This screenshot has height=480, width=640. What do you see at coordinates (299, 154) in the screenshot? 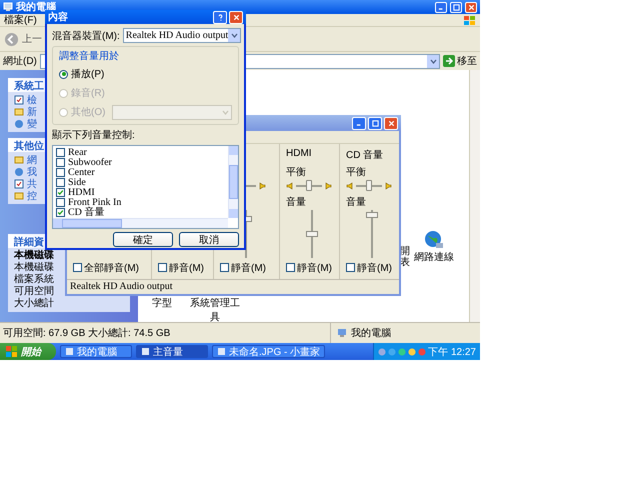
I see `column-heading: HDMI` at bounding box center [299, 154].